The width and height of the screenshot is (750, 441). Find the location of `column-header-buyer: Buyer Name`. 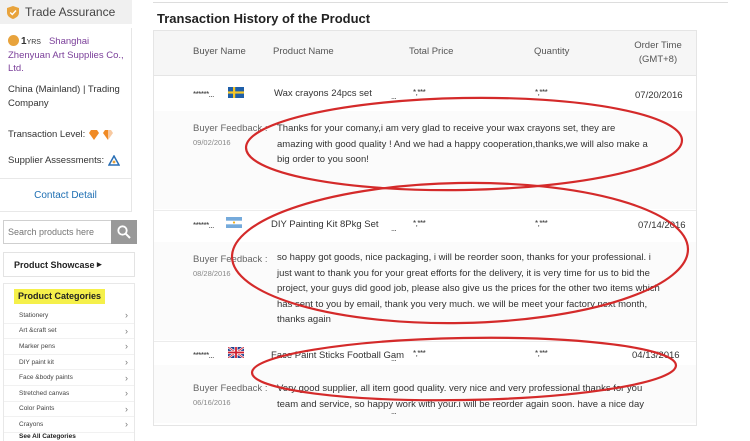

column-header-buyer: Buyer Name is located at coordinates (219, 51).